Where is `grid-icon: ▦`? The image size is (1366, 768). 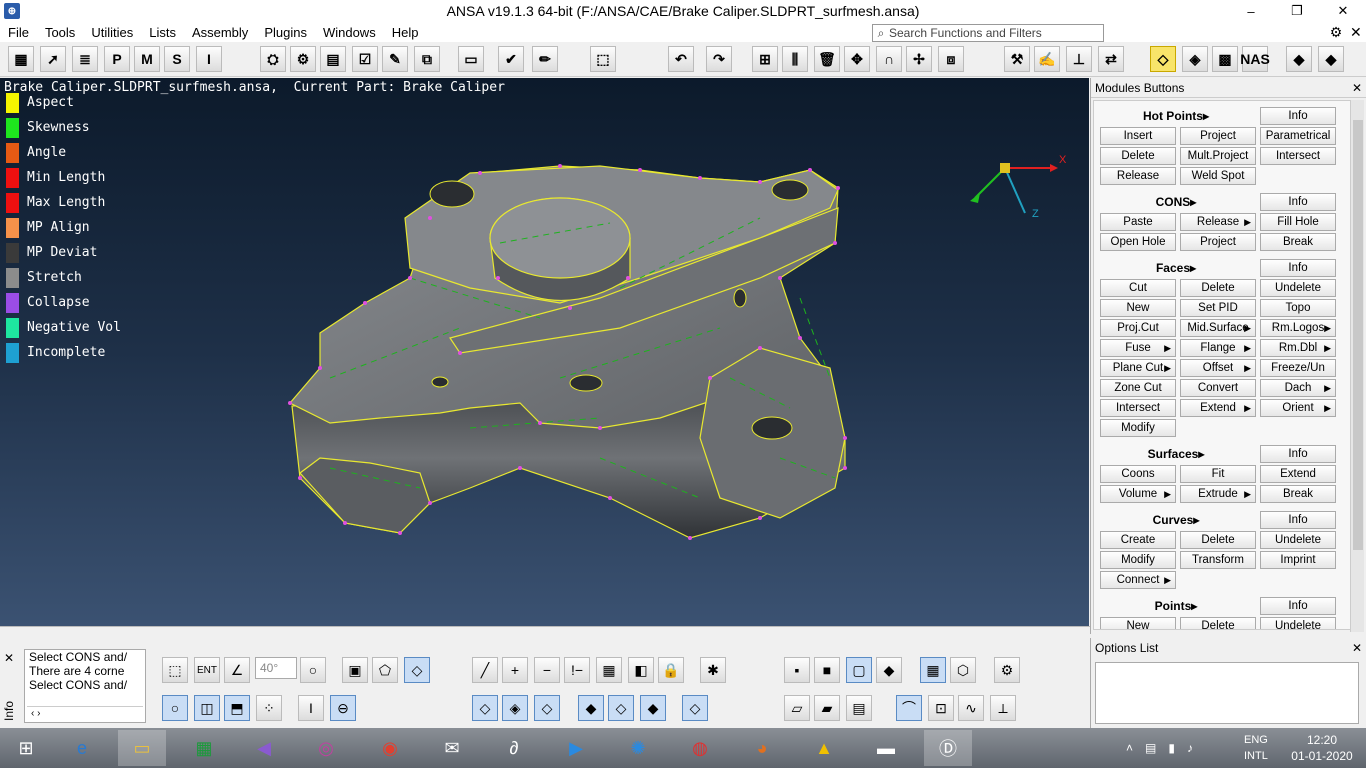
grid-icon: ▦ is located at coordinates (21, 59).